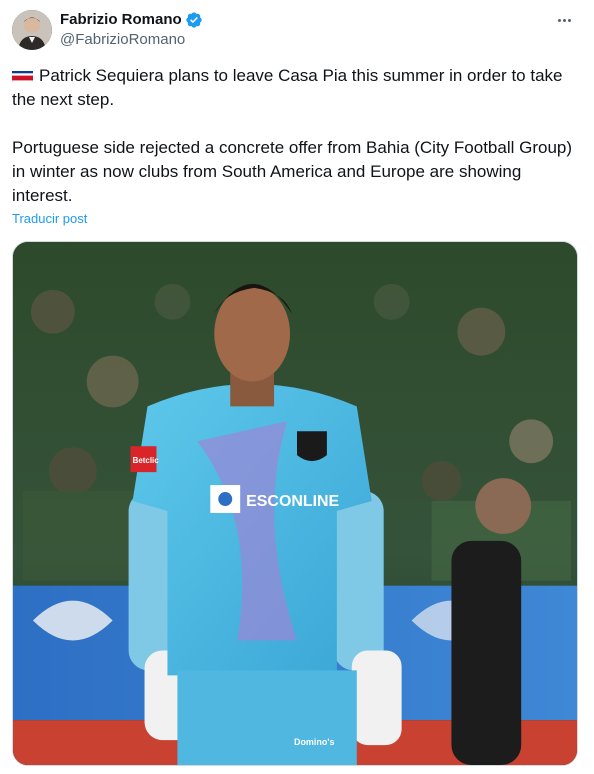  Describe the element at coordinates (32, 30) in the screenshot. I see `avatar` at that location.